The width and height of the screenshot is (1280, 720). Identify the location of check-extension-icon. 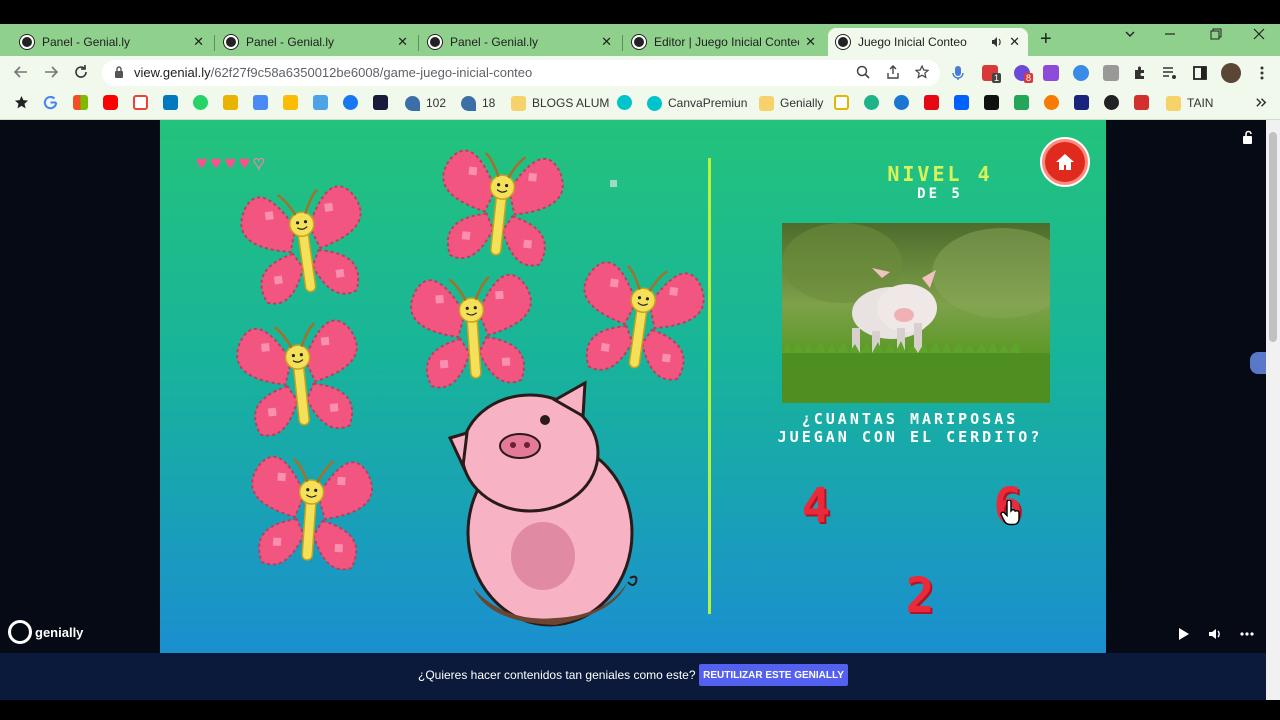
(1081, 73).